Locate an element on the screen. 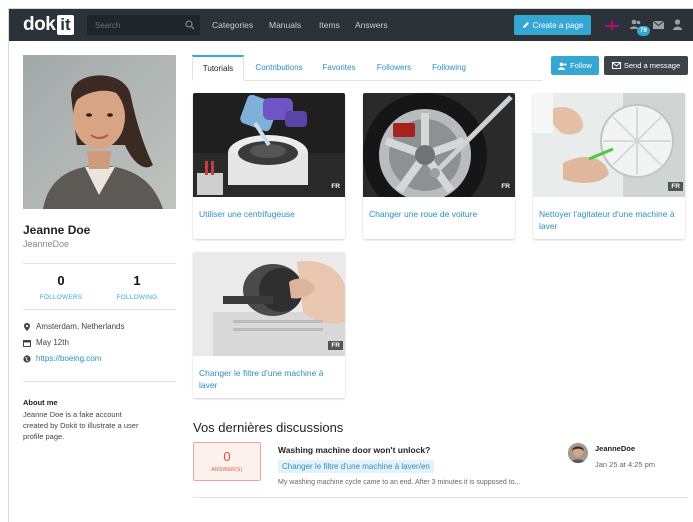 This screenshot has height=522, width=693. location-row: Amsterdam, Netherlands is located at coordinates (73, 326).